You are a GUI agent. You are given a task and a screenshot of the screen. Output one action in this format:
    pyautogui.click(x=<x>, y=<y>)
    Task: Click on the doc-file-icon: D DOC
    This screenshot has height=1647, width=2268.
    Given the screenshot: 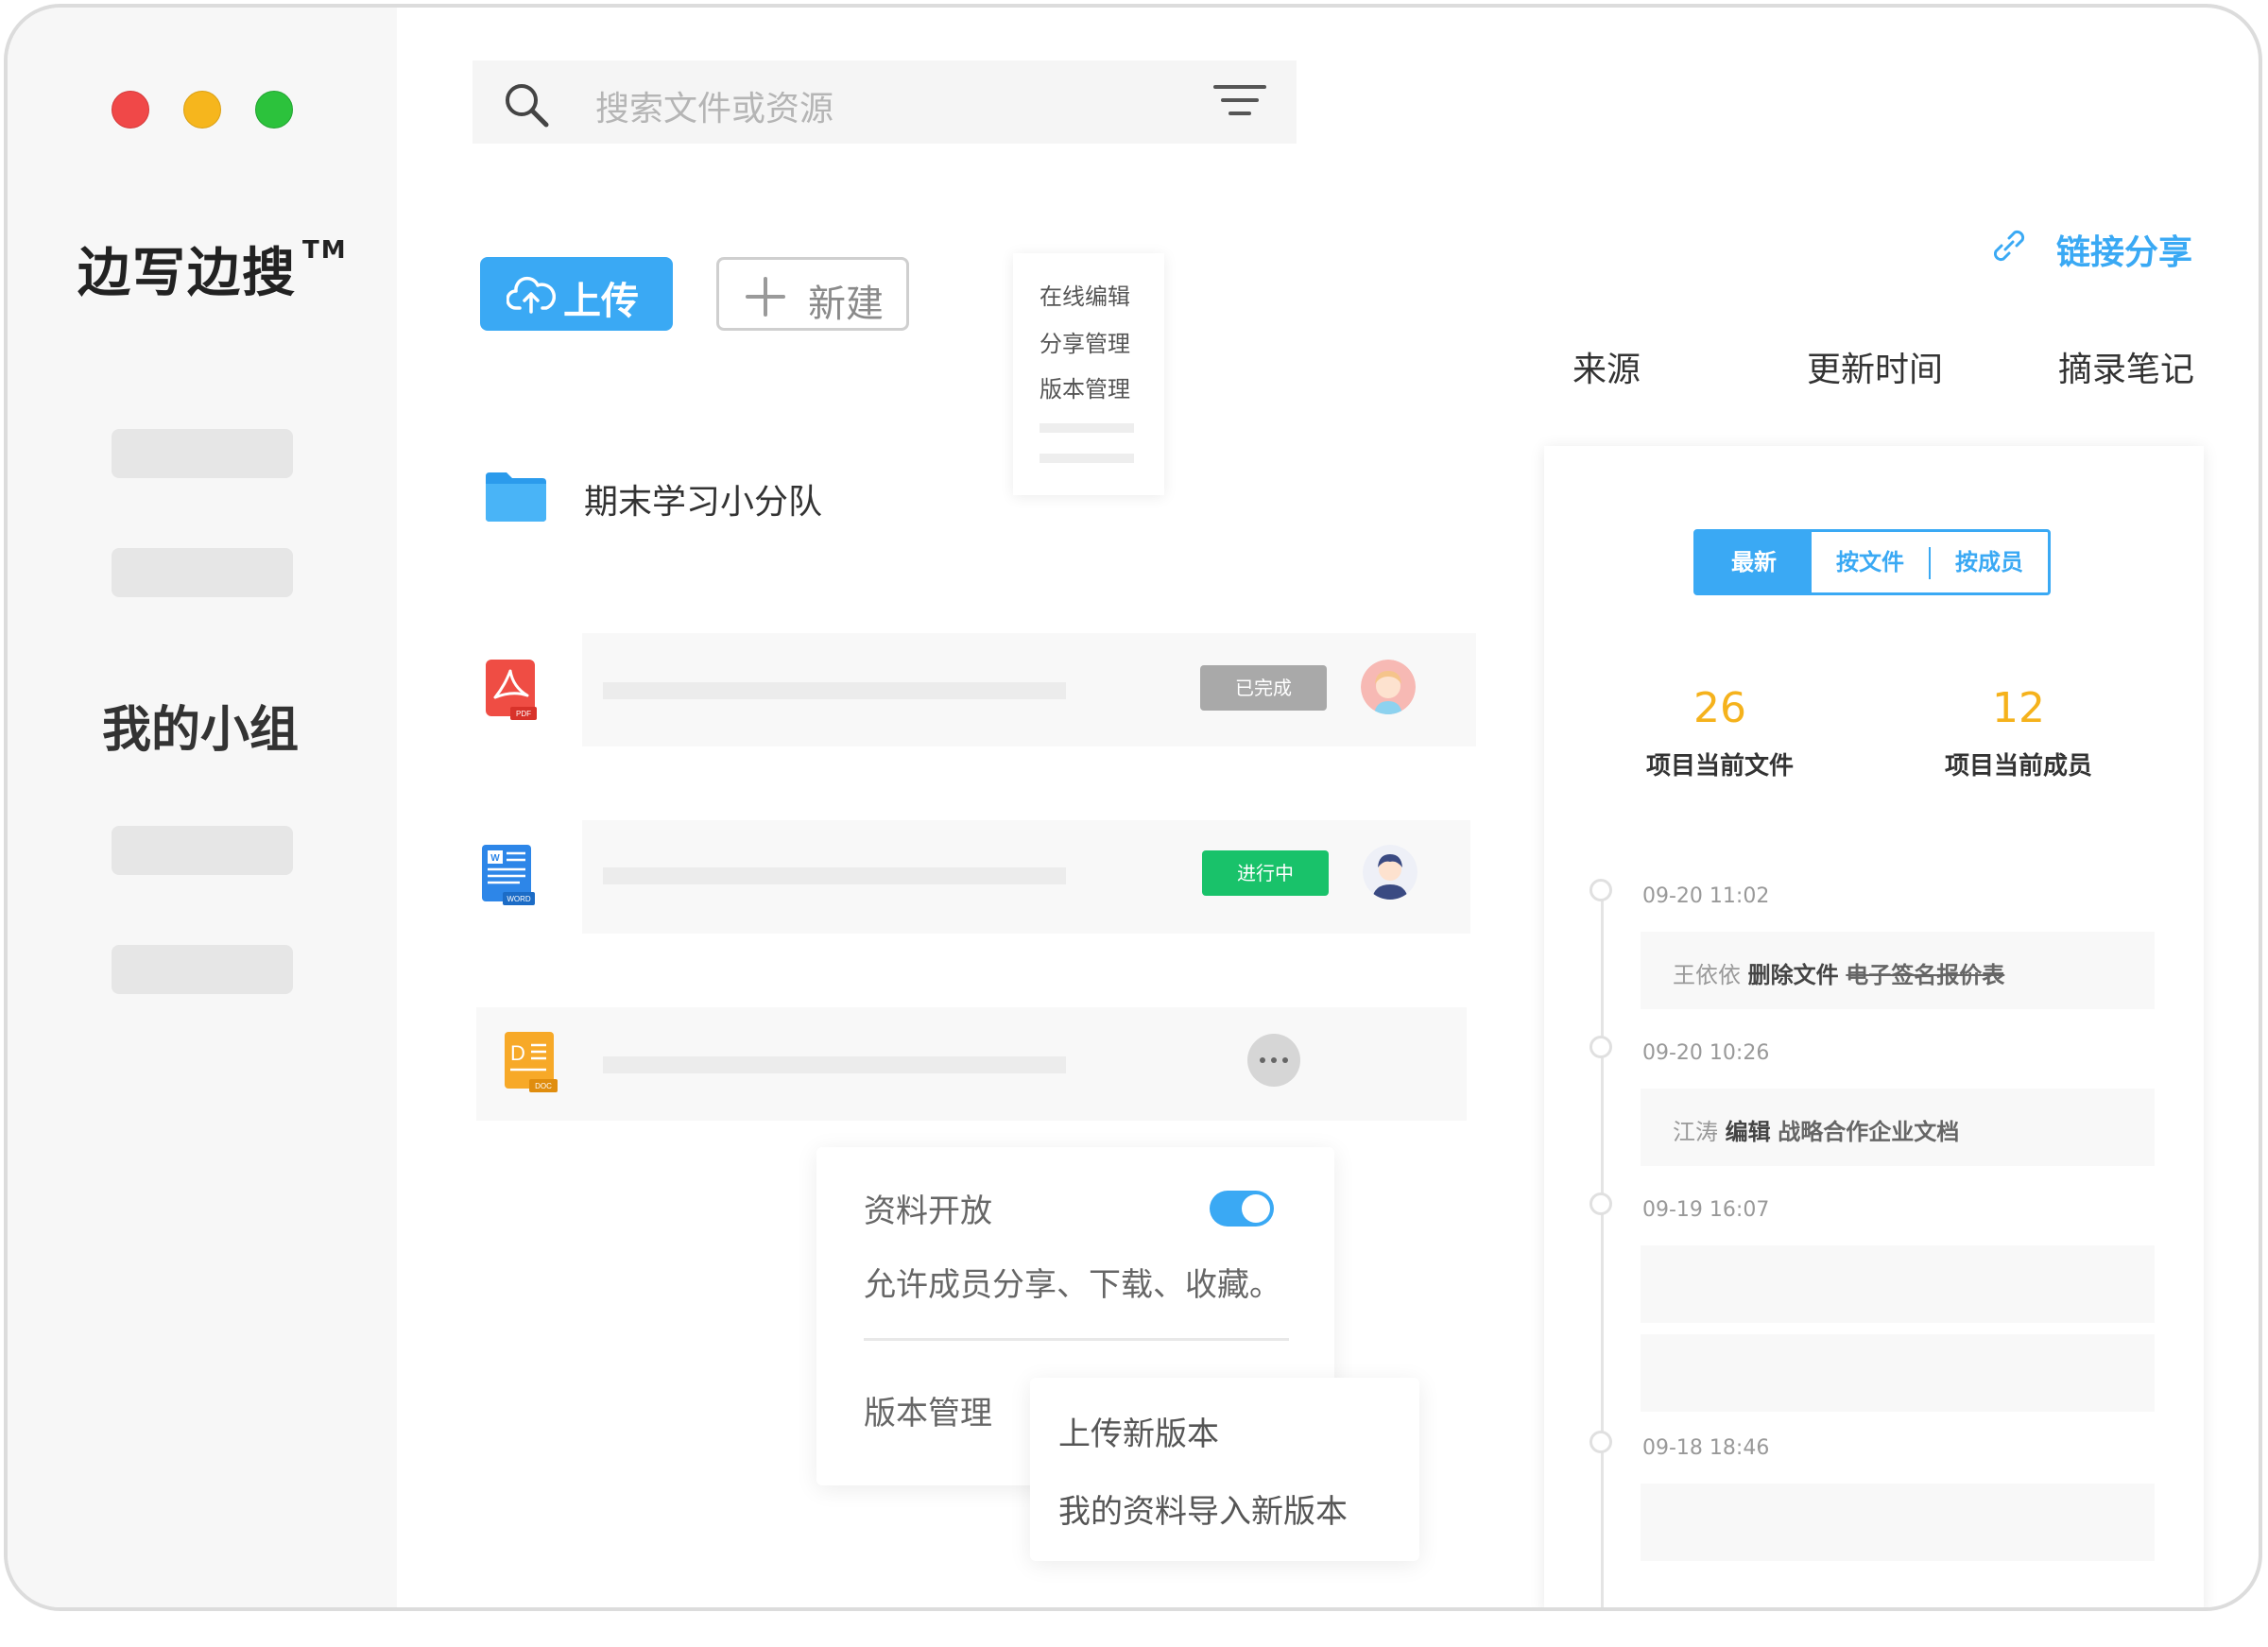 What is the action you would take?
    pyautogui.click(x=531, y=1062)
    